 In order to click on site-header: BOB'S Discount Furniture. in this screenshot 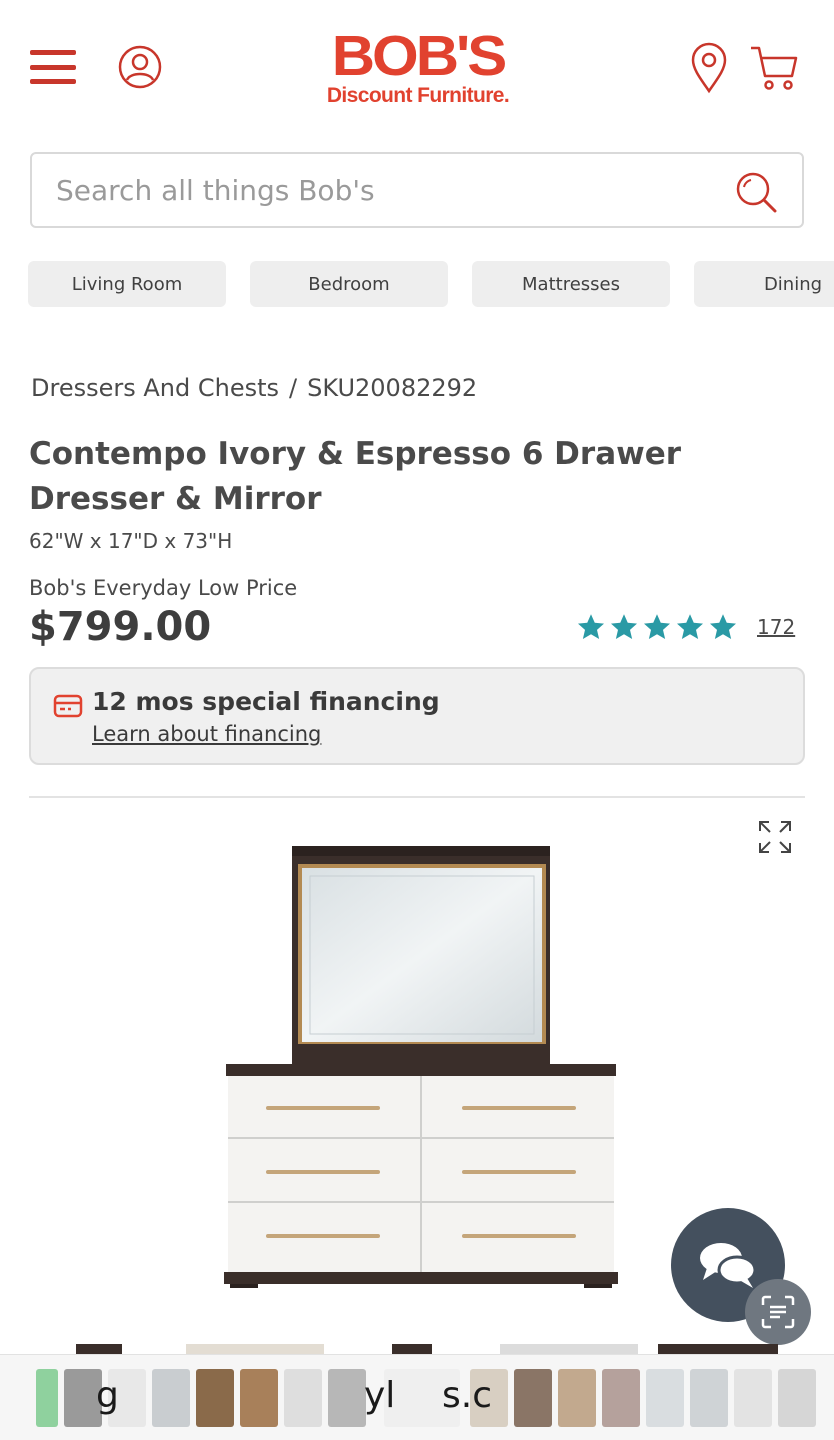, I will do `click(417, 70)`.